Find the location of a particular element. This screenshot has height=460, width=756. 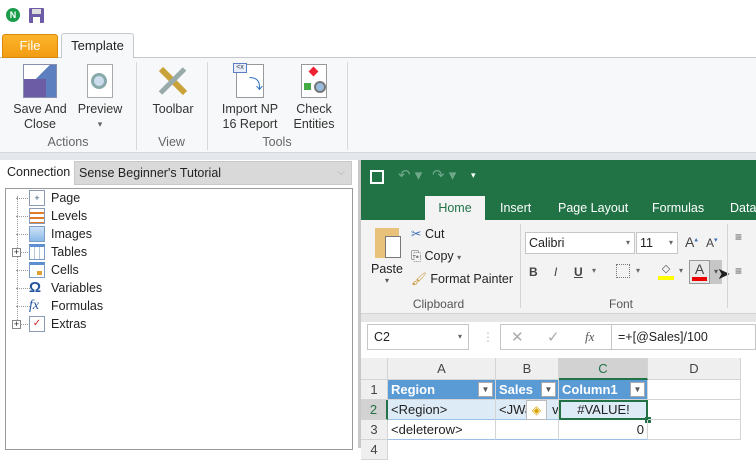

cell-c3: 0 is located at coordinates (603, 430).